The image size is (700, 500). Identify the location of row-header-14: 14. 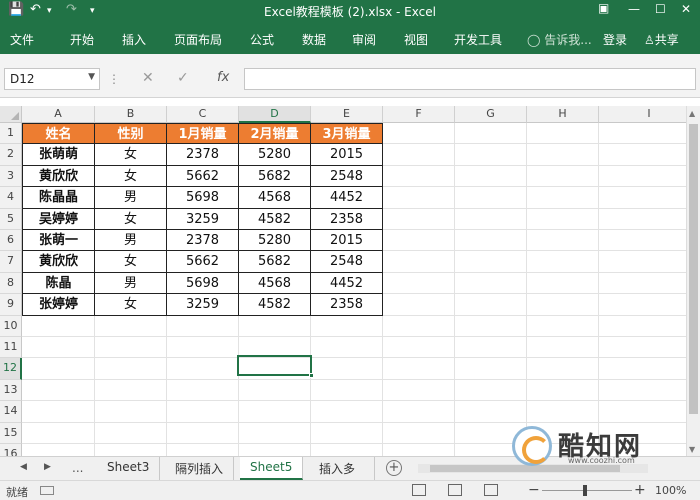
(11, 412).